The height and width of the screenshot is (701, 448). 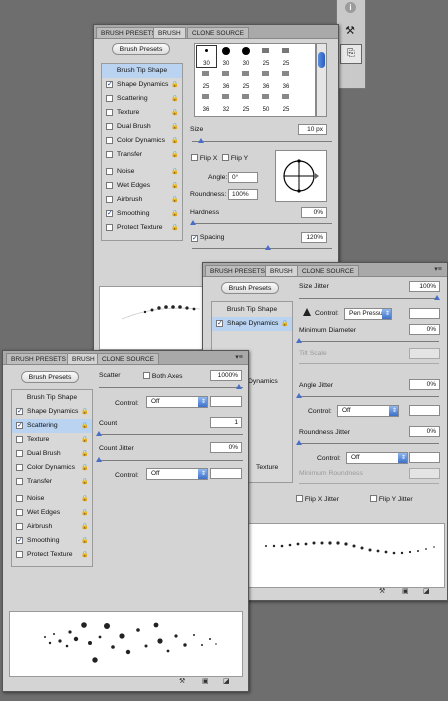 What do you see at coordinates (262, 247) in the screenshot?
I see `spacing-slider` at bounding box center [262, 247].